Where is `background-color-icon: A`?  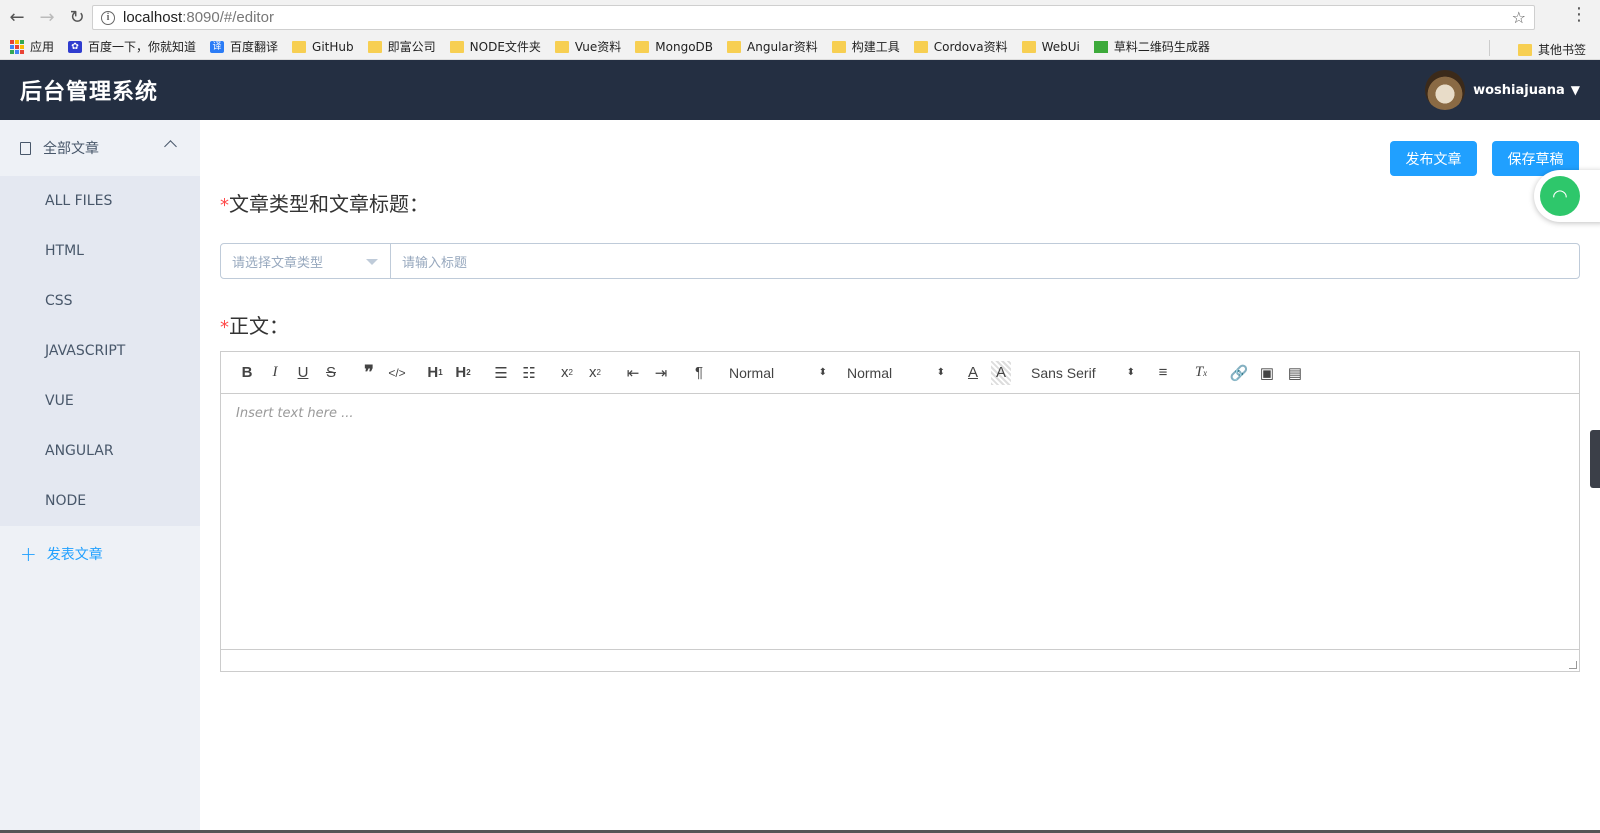
background-color-icon: A is located at coordinates (1001, 372).